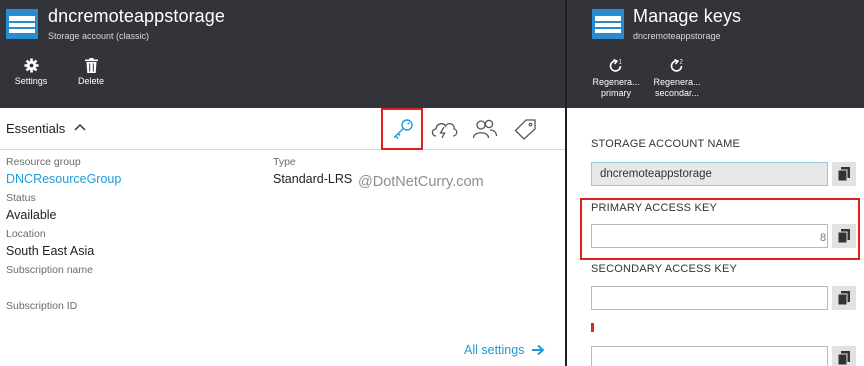 The image size is (864, 366). I want to click on cut-off-field, so click(709, 356).